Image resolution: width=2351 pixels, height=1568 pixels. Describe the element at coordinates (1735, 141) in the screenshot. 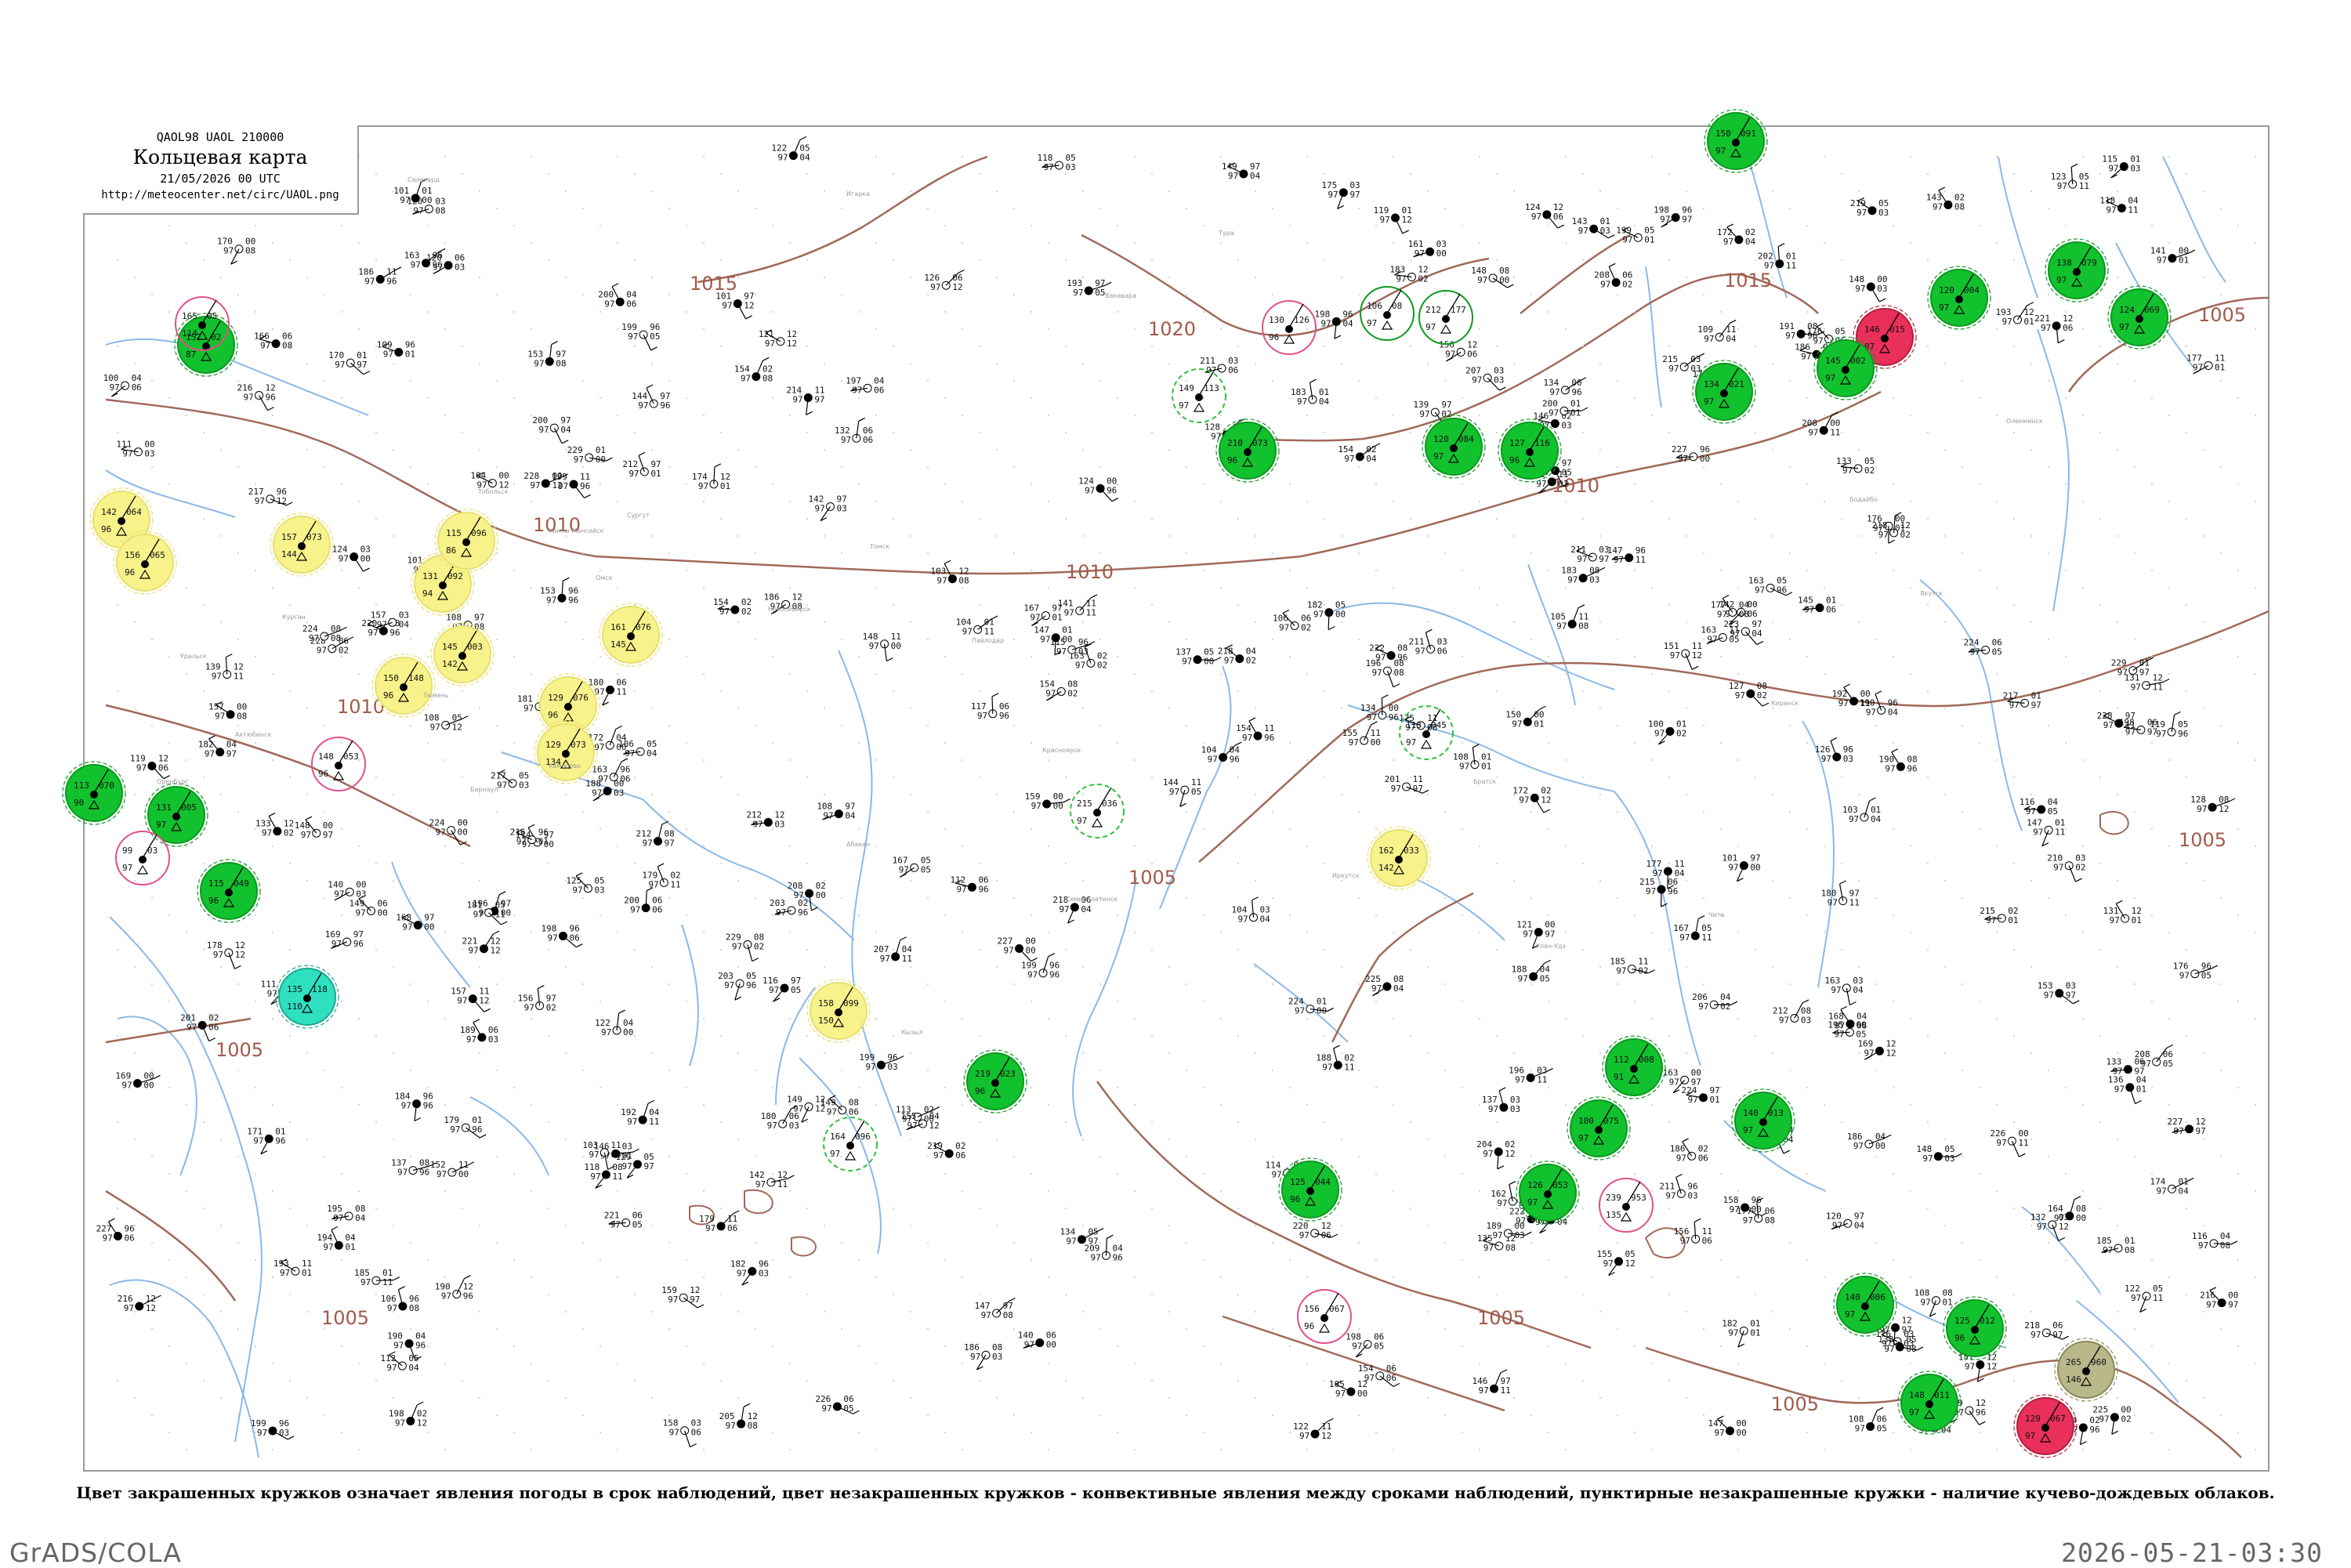

I see `station-circle: 15009197` at that location.